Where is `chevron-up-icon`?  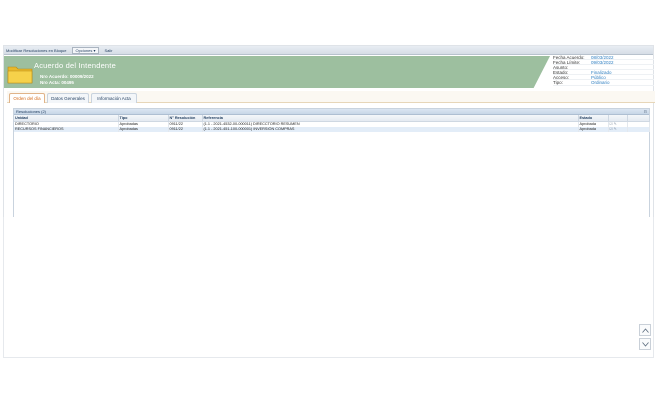 chevron-up-icon is located at coordinates (645, 330).